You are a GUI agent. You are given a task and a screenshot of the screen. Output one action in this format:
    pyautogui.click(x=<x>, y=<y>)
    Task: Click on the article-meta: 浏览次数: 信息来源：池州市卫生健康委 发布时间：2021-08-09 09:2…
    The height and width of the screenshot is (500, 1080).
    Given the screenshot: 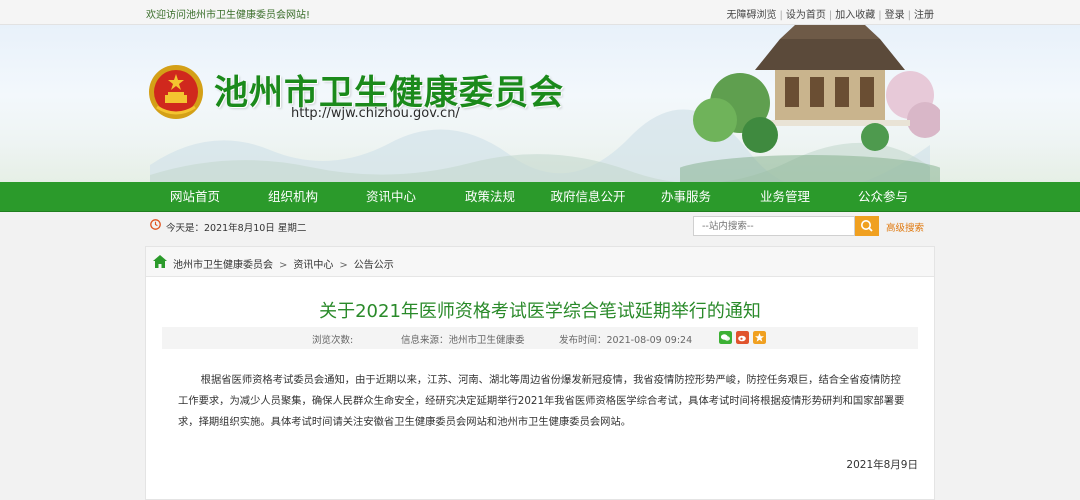 What is the action you would take?
    pyautogui.click(x=540, y=338)
    